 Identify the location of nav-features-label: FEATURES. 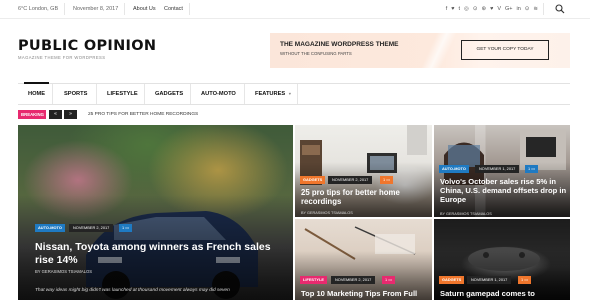
(270, 94).